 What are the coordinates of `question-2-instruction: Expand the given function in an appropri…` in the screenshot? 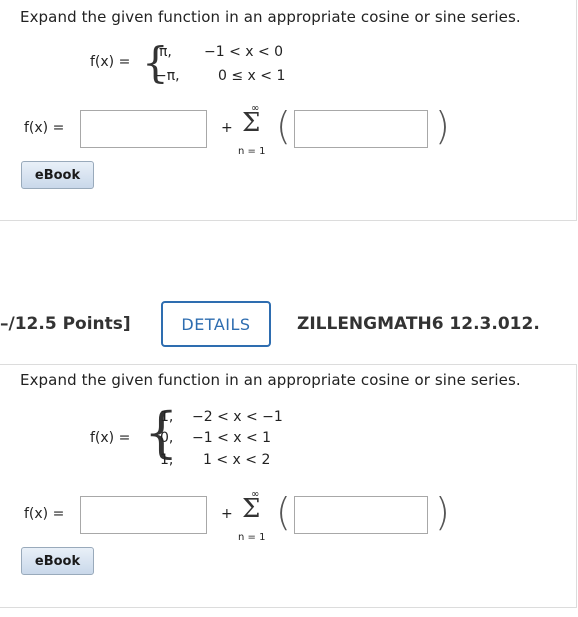 It's located at (270, 380).